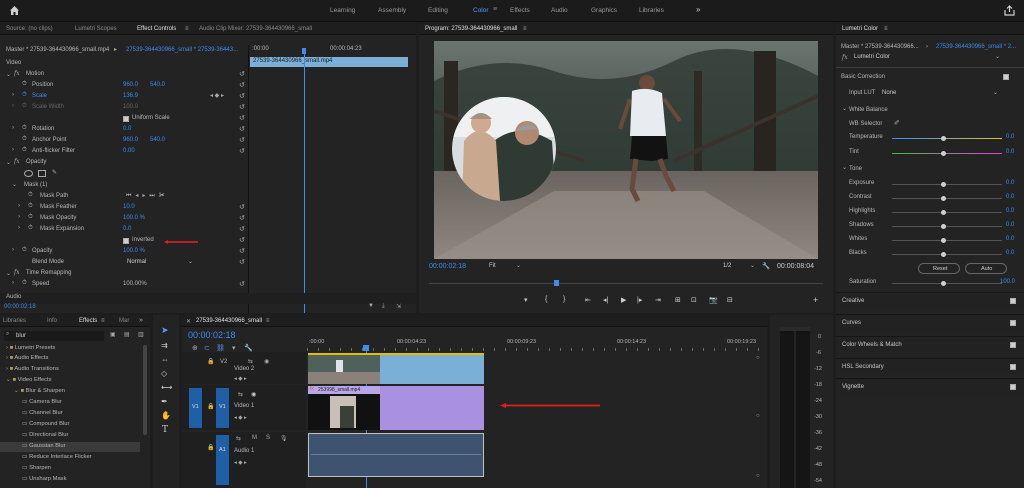 This screenshot has width=1024, height=488. What do you see at coordinates (14, 321) in the screenshot?
I see `tab-libraries: Libraries` at bounding box center [14, 321].